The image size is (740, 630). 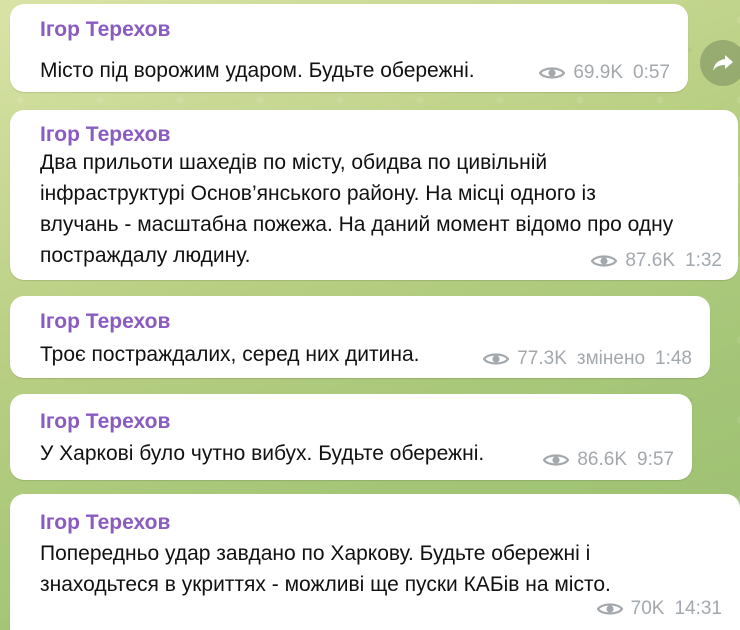 I want to click on message-time: 9:57, so click(x=655, y=459).